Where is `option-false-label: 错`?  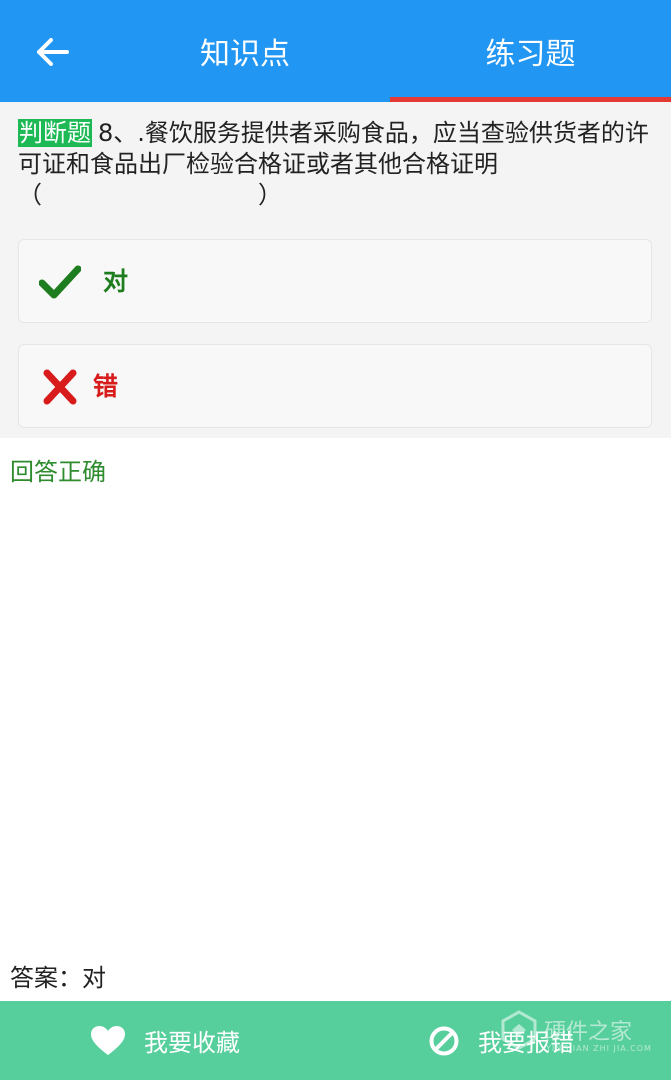 option-false-label: 错 is located at coordinates (106, 386).